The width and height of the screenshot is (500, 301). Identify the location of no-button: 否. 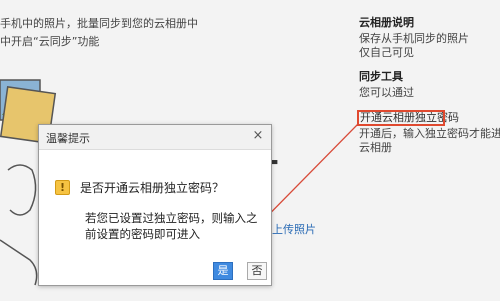
(257, 271).